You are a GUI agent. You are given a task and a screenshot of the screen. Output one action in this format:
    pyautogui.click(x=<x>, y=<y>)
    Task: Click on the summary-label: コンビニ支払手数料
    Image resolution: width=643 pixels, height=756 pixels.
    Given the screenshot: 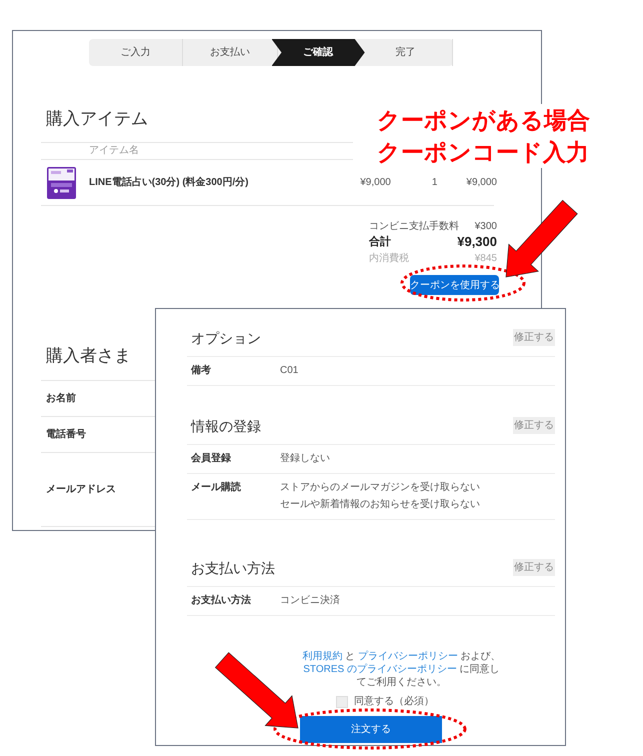 What is the action you would take?
    pyautogui.click(x=414, y=227)
    